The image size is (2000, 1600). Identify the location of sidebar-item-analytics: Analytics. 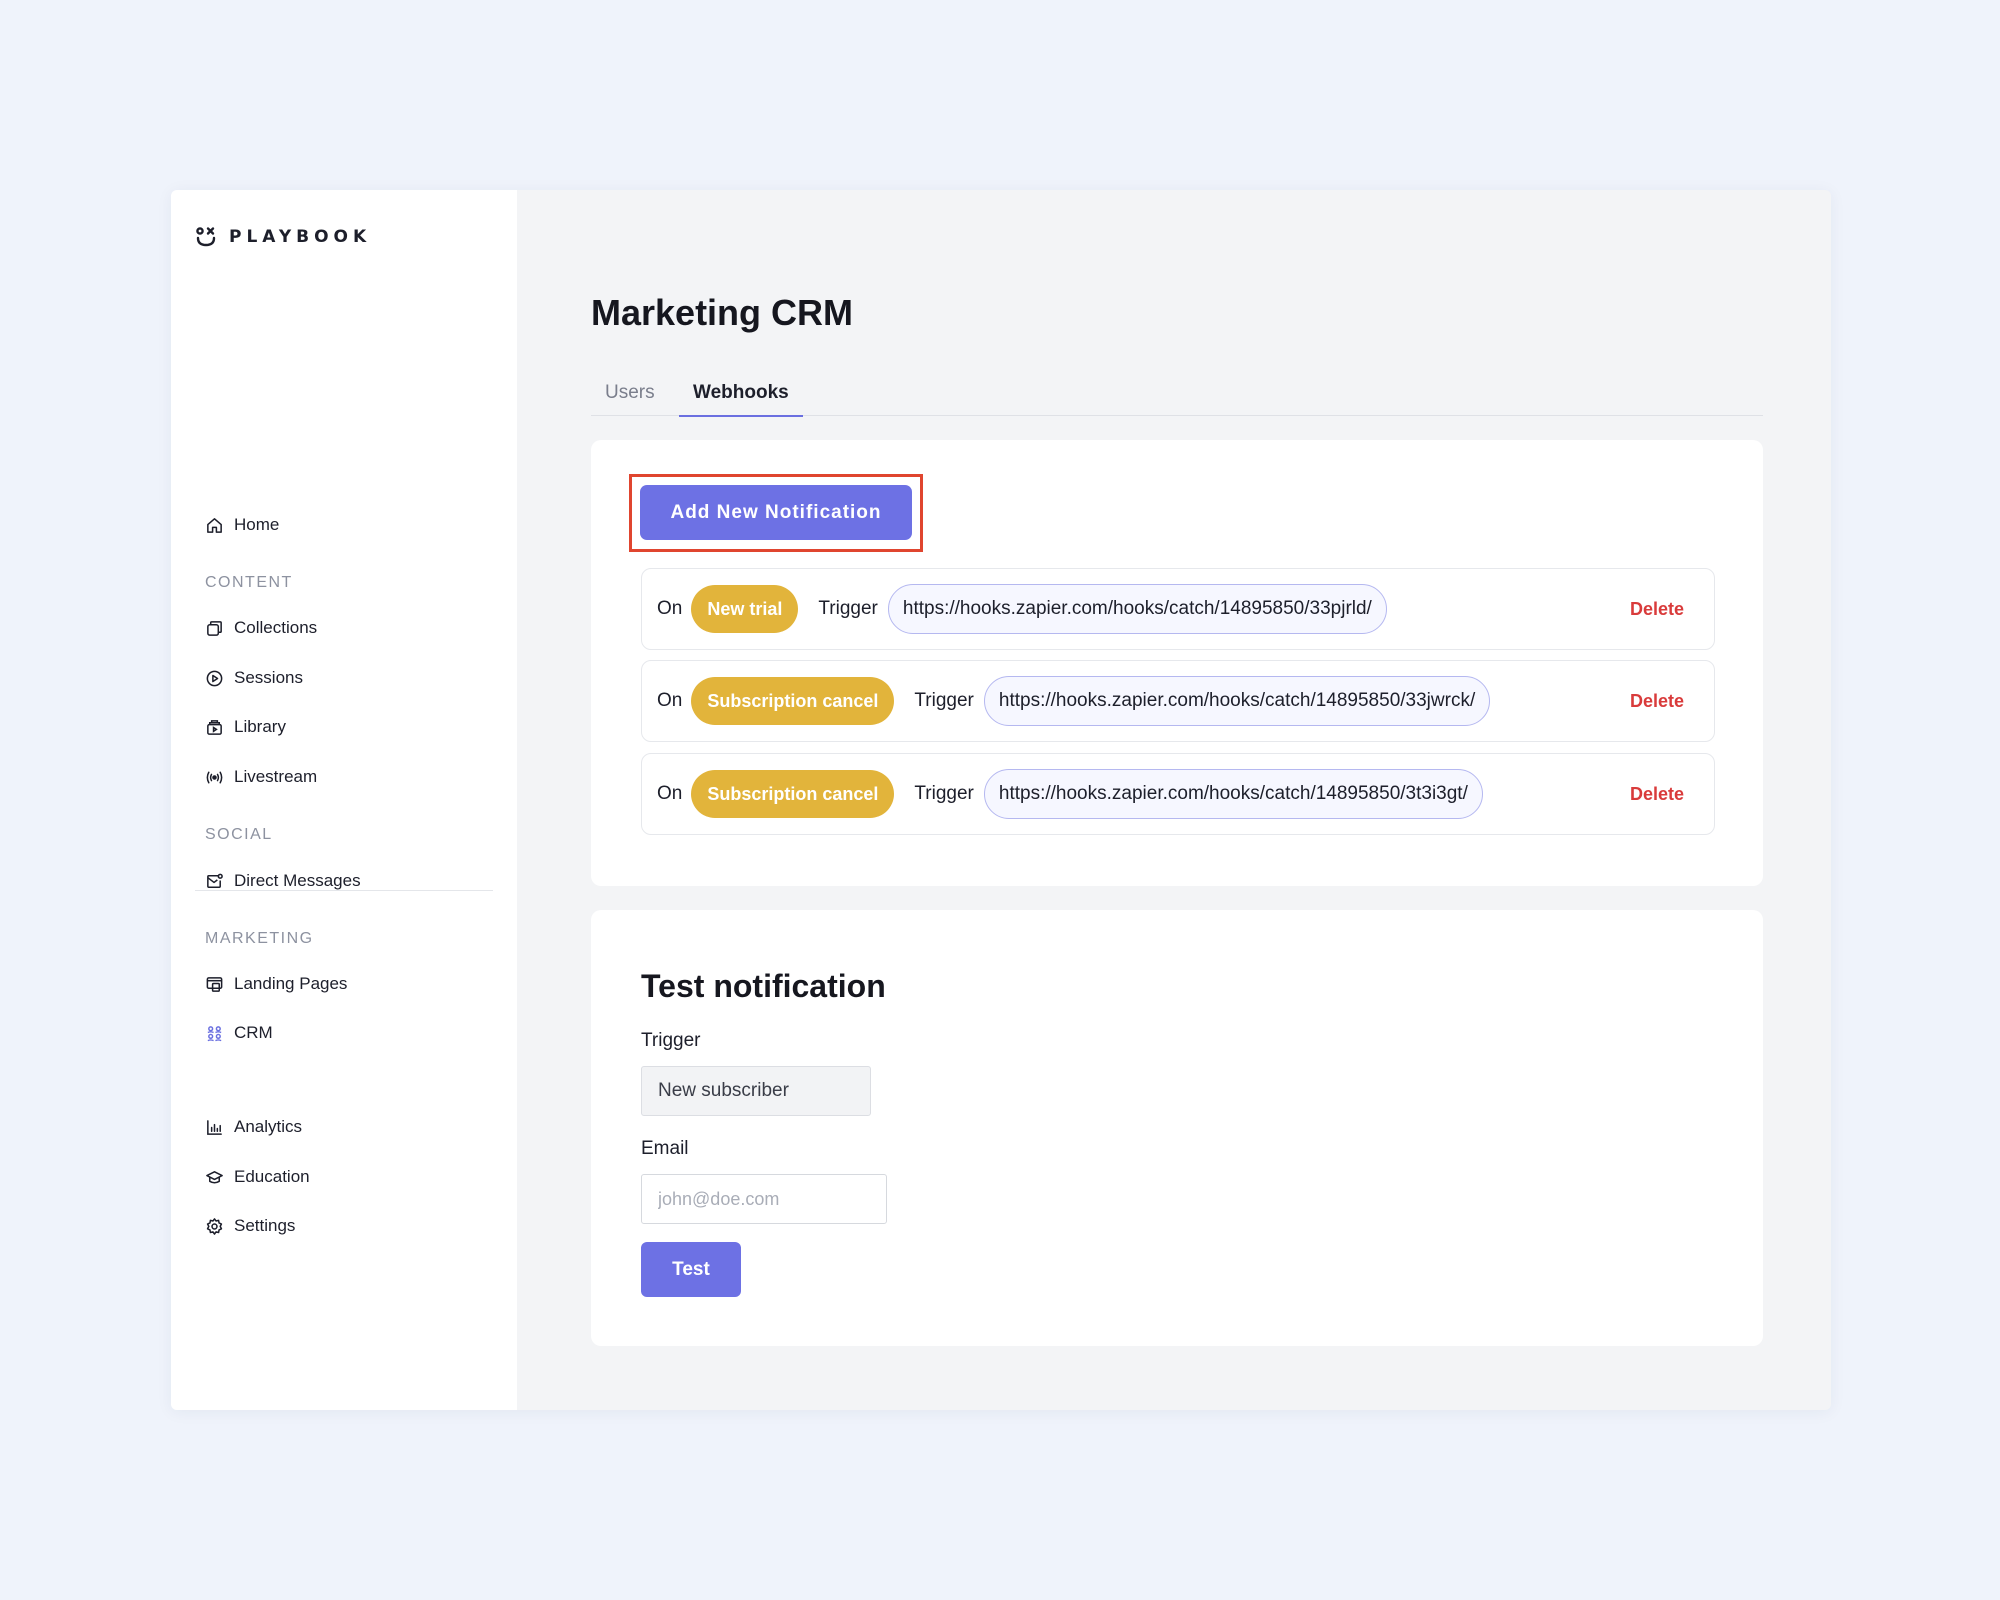
(253, 1127).